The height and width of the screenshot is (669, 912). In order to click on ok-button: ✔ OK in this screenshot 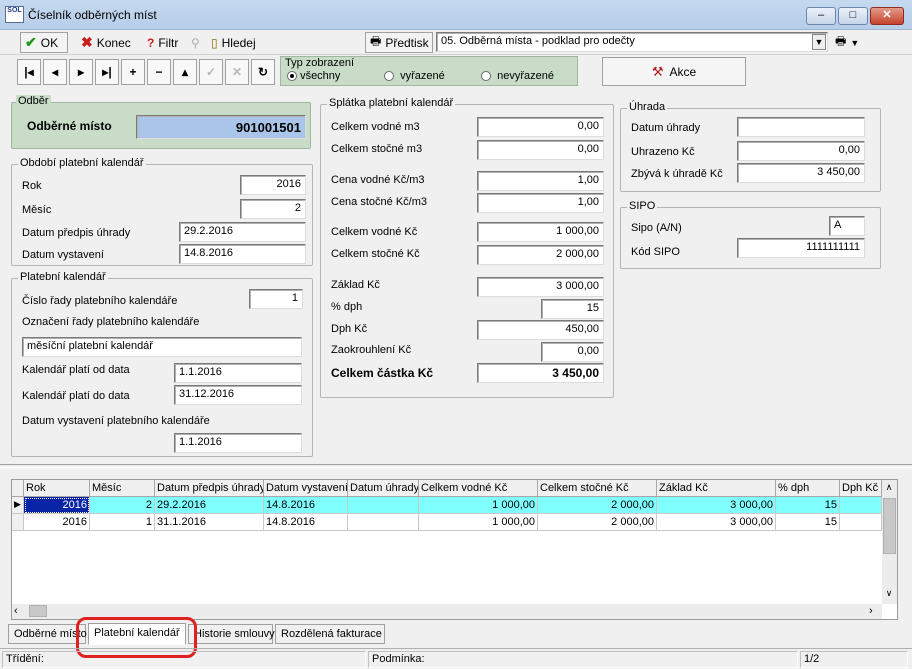, I will do `click(44, 42)`.